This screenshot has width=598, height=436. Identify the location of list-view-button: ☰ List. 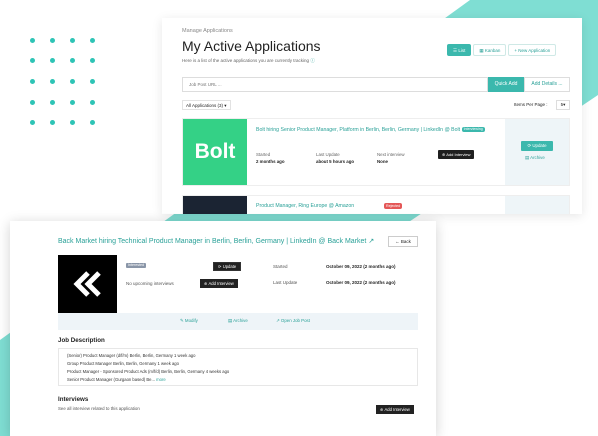
(459, 50).